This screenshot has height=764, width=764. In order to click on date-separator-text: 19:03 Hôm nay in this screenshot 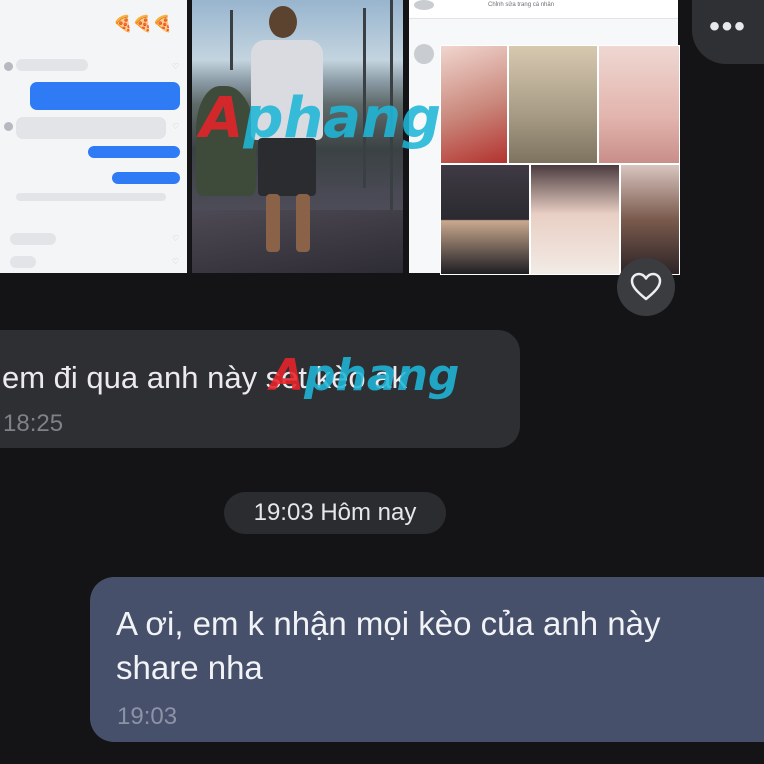, I will do `click(335, 512)`.